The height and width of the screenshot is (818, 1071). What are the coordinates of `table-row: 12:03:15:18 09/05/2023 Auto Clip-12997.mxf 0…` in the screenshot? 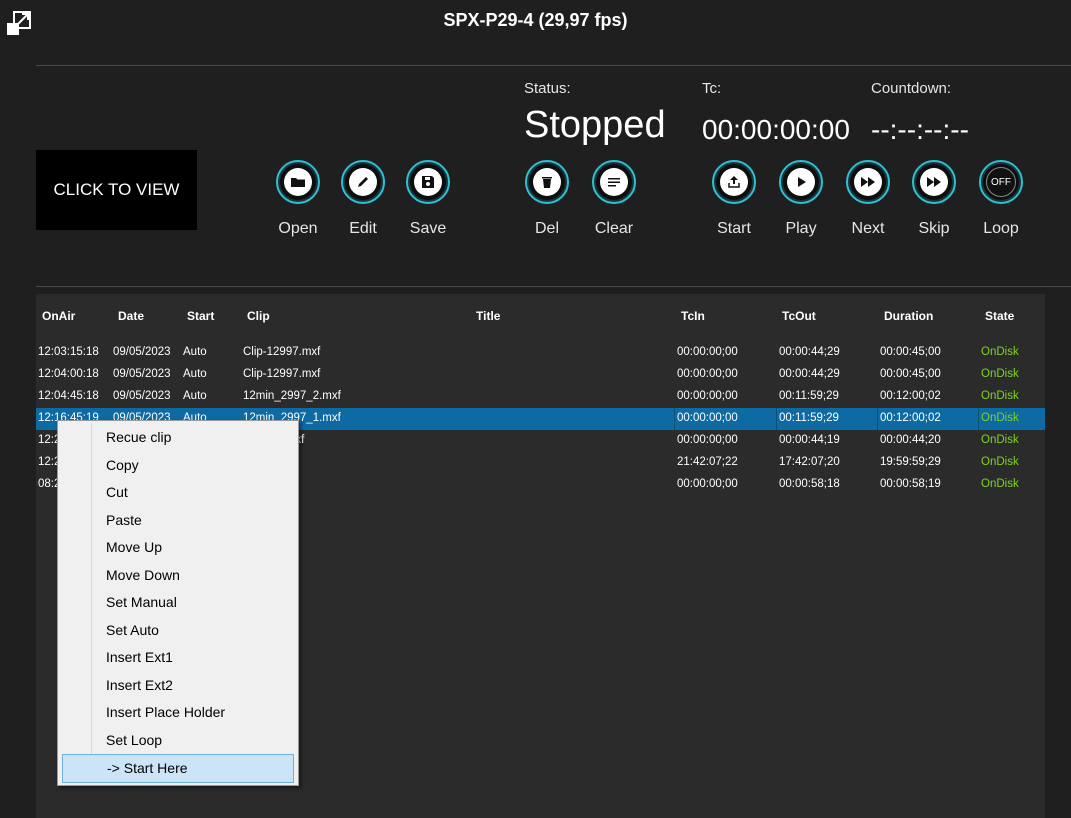 It's located at (540, 353).